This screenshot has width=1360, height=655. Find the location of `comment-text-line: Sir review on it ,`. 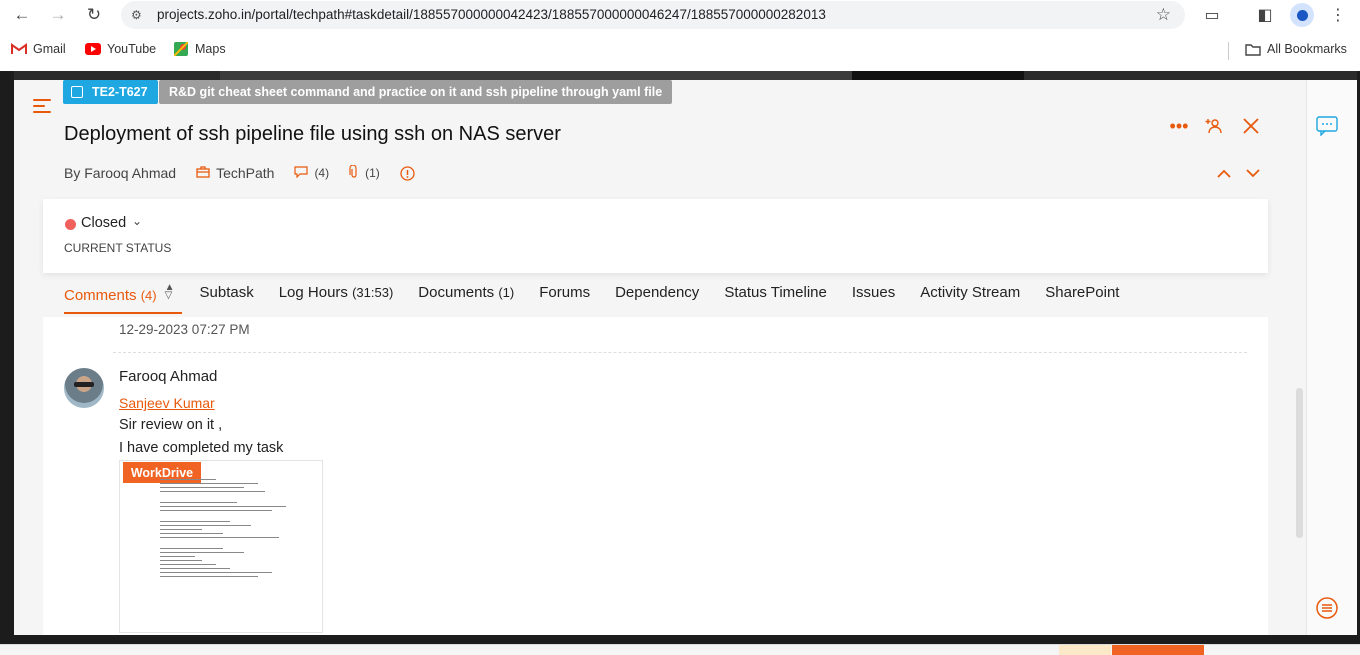

comment-text-line: Sir review on it , is located at coordinates (171, 425).